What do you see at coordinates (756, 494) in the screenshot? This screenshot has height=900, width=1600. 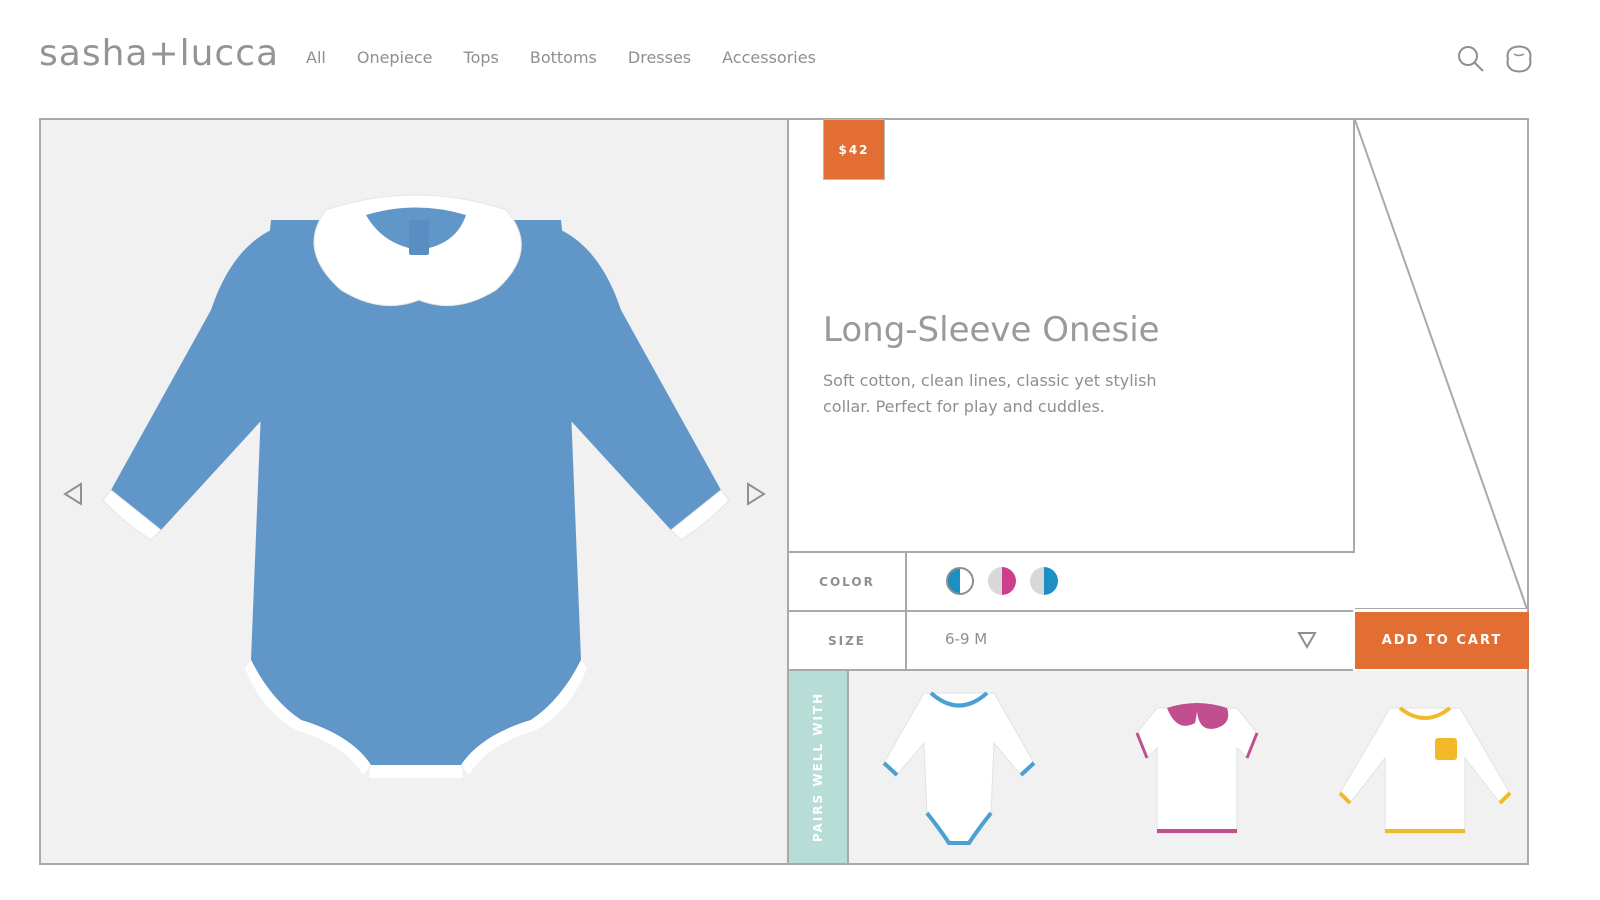 I see `next-arrow-icon` at bounding box center [756, 494].